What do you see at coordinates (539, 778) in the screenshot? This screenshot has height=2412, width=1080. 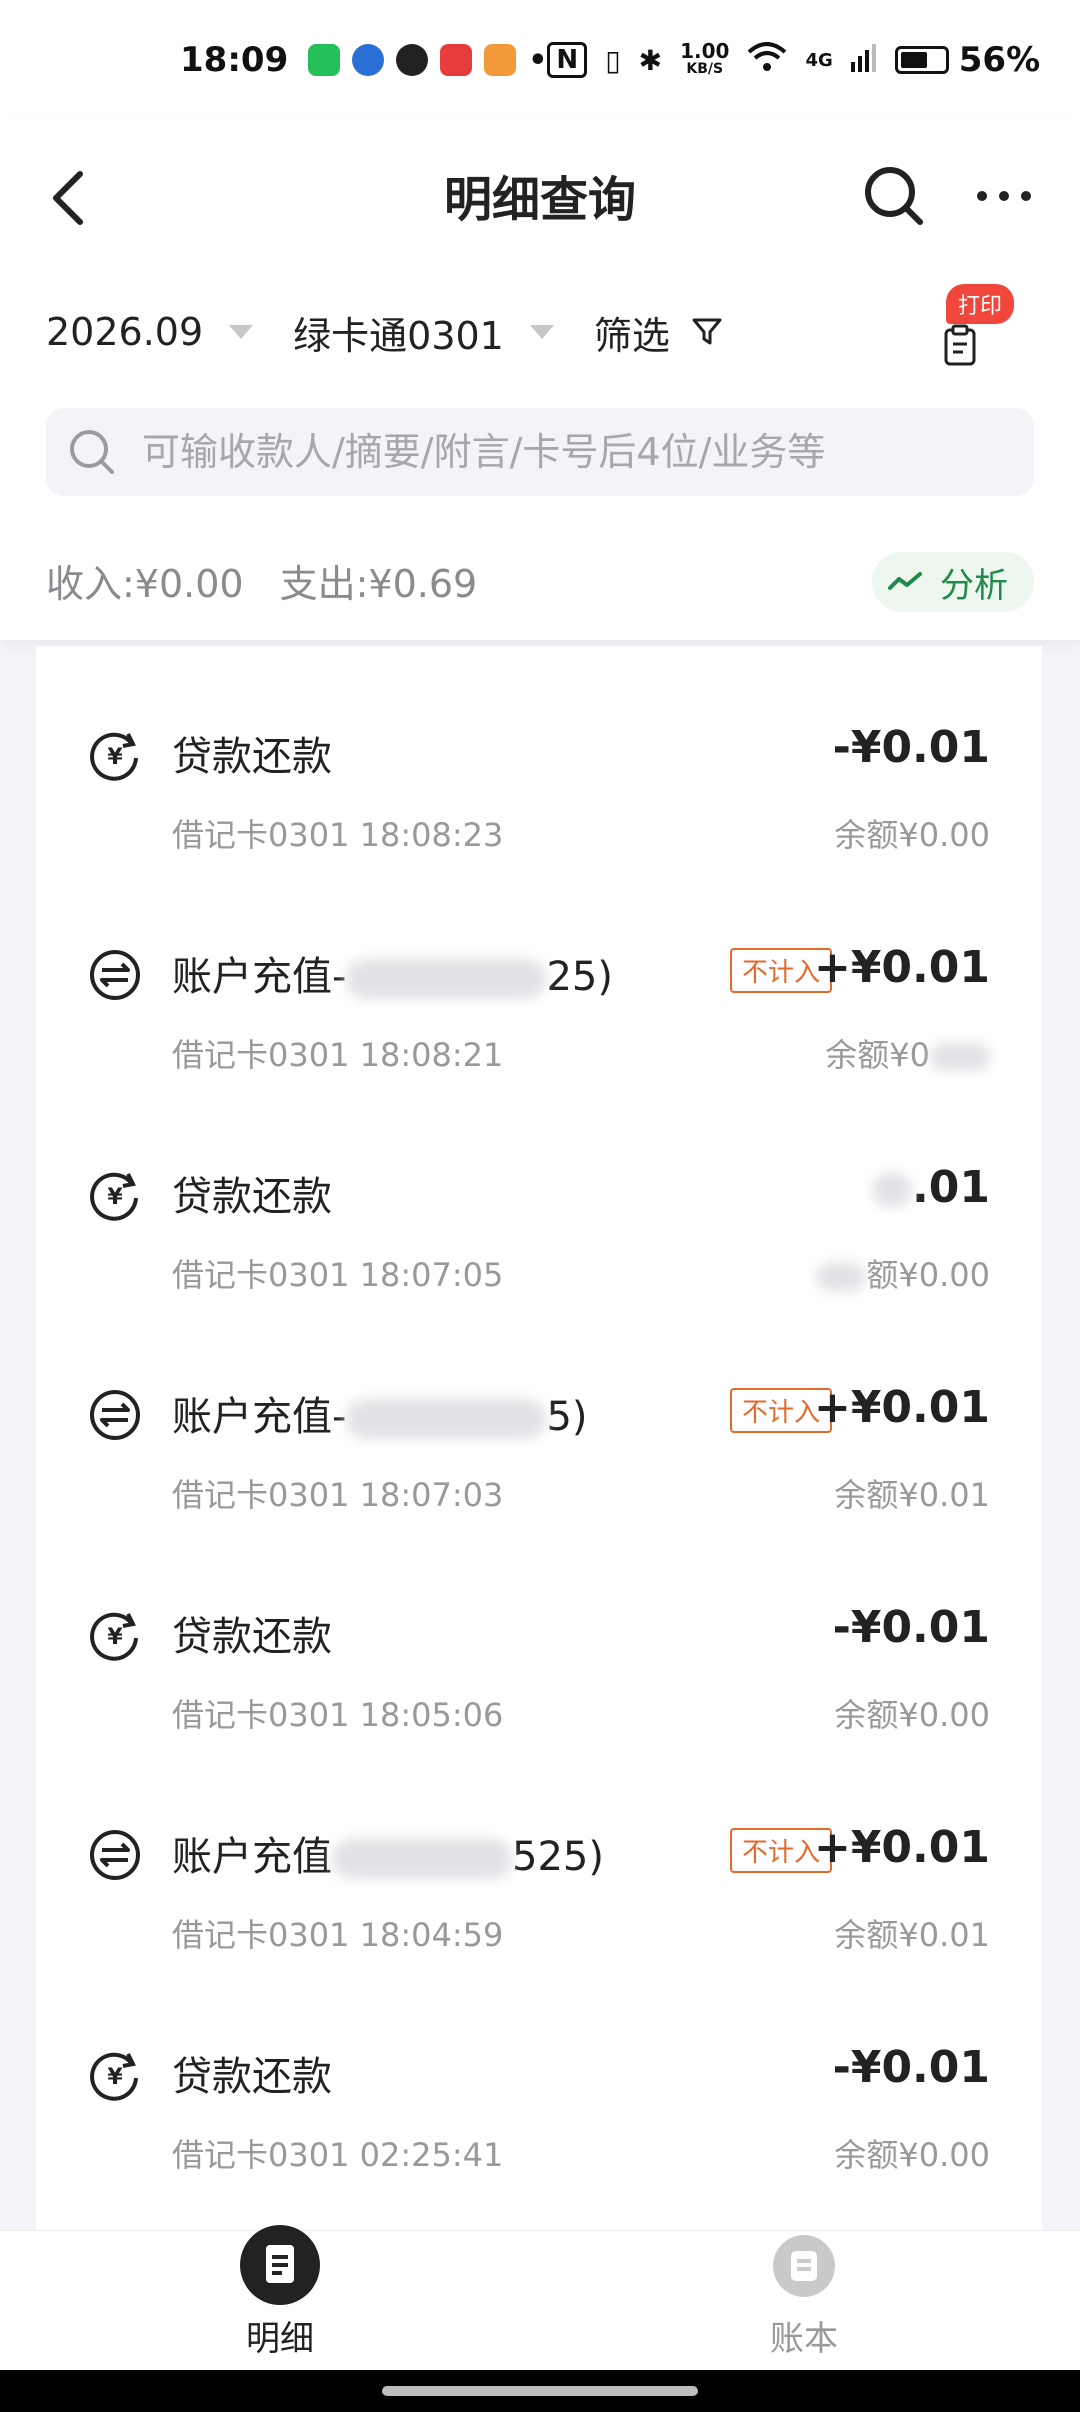 I see `transaction-row: ¥ 贷款还款 借记卡0301 18:08:23 -¥0.01 余额¥0.00` at bounding box center [539, 778].